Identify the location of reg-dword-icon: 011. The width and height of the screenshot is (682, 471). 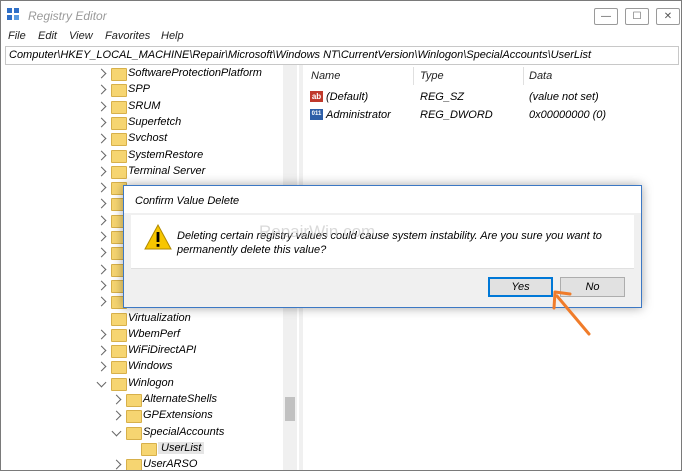
(316, 114).